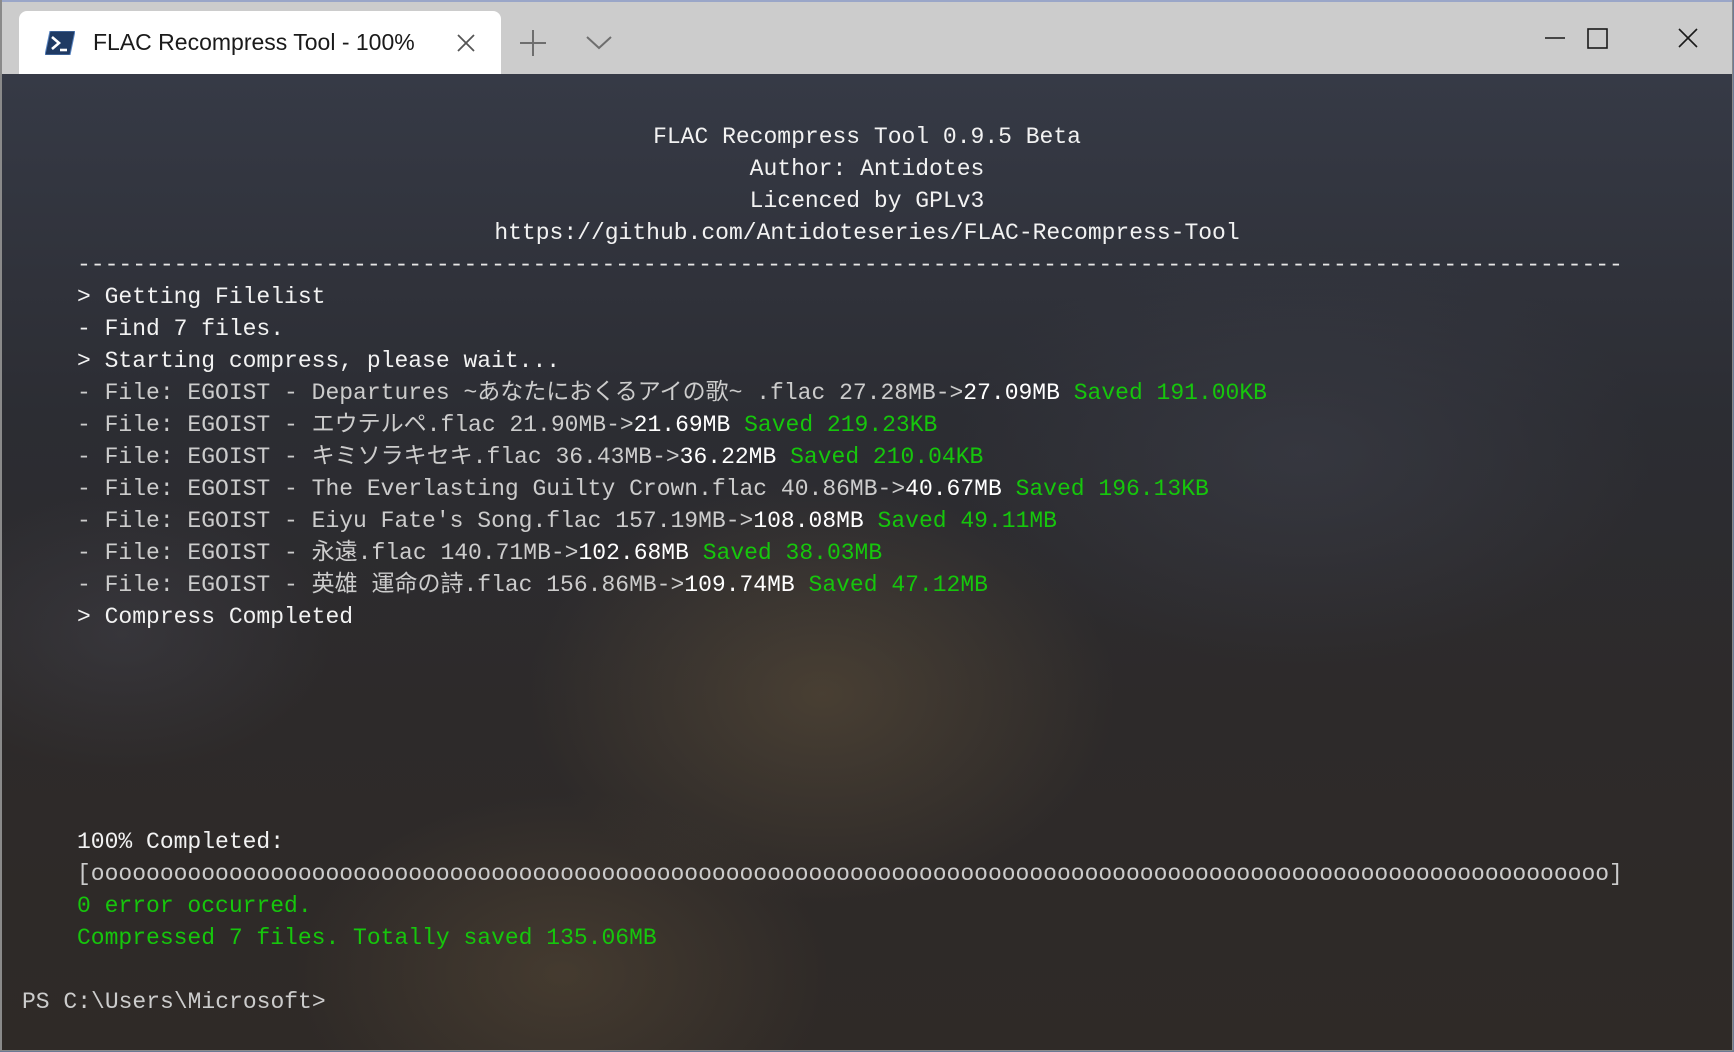 The image size is (1734, 1052). I want to click on saved-amount: Saved 38.03MB, so click(792, 553).